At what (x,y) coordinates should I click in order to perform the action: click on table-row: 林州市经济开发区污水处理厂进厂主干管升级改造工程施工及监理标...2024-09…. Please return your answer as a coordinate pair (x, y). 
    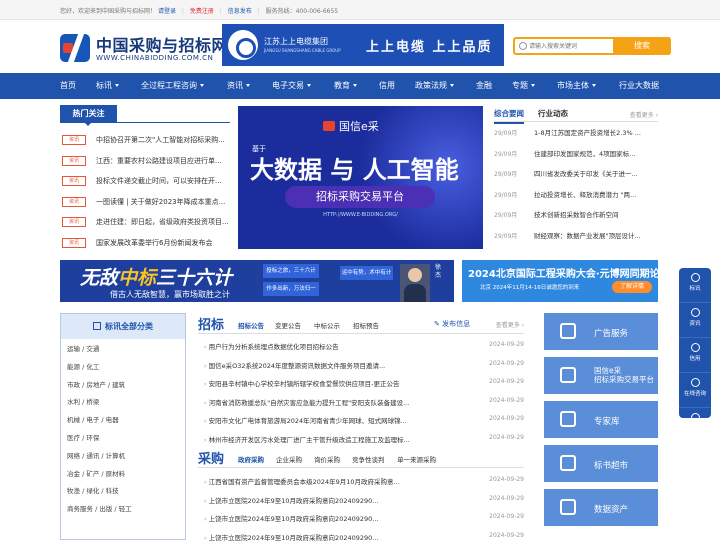
    Looking at the image, I should click on (361, 438).